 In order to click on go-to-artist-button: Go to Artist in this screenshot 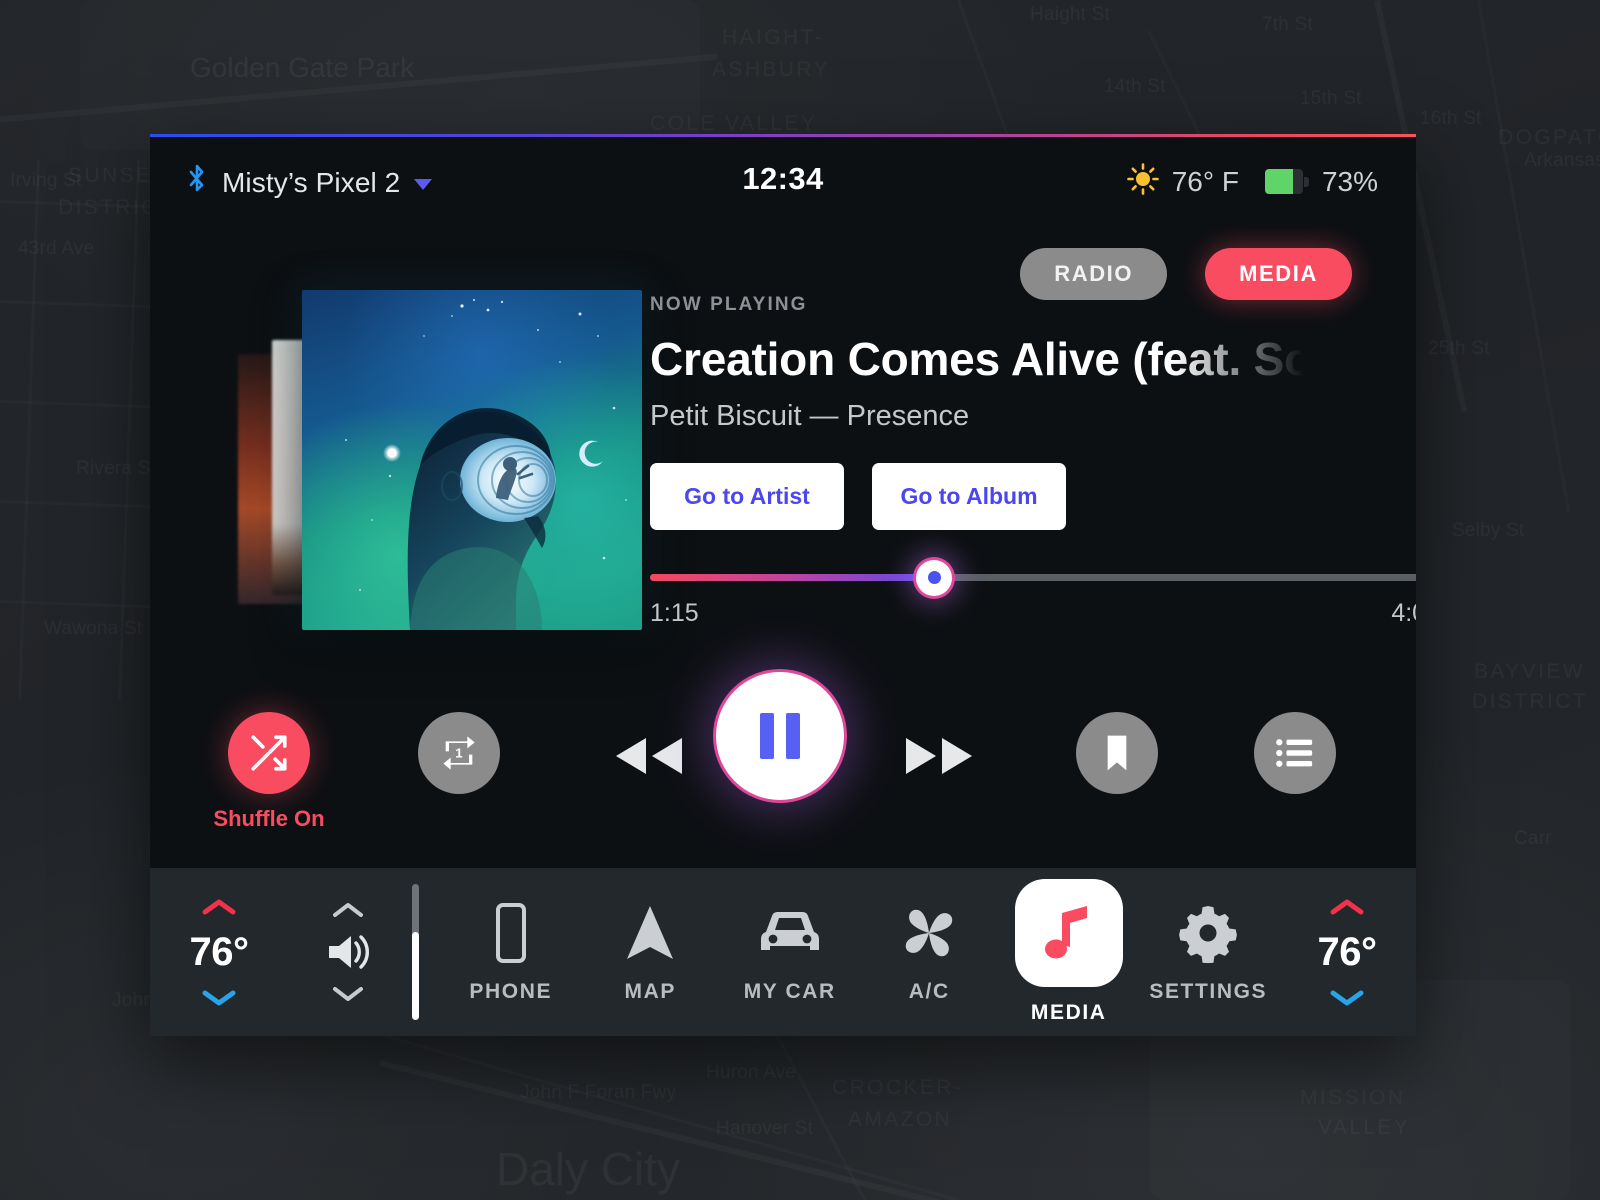, I will do `click(747, 496)`.